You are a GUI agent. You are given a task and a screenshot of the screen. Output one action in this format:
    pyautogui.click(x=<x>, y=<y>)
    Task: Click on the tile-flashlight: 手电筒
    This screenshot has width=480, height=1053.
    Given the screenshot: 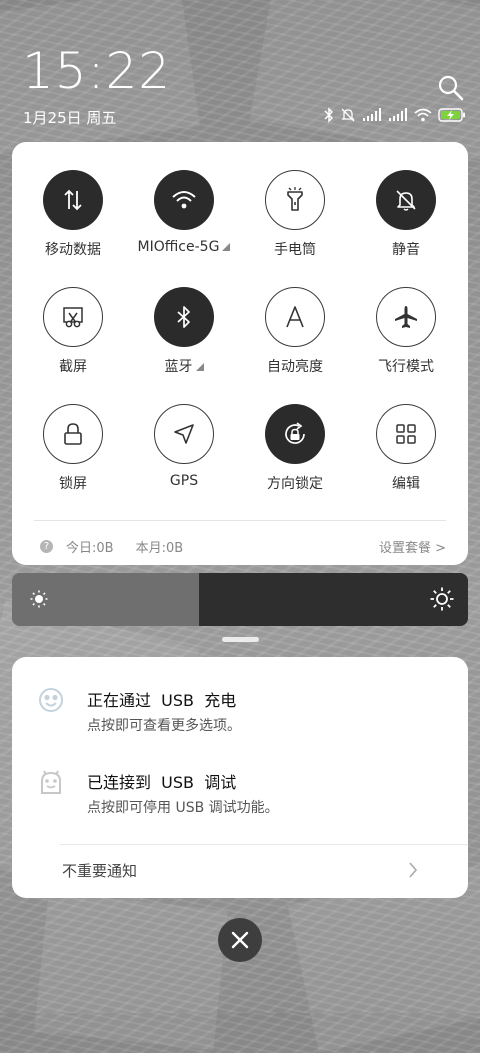 What is the action you would take?
    pyautogui.click(x=295, y=214)
    